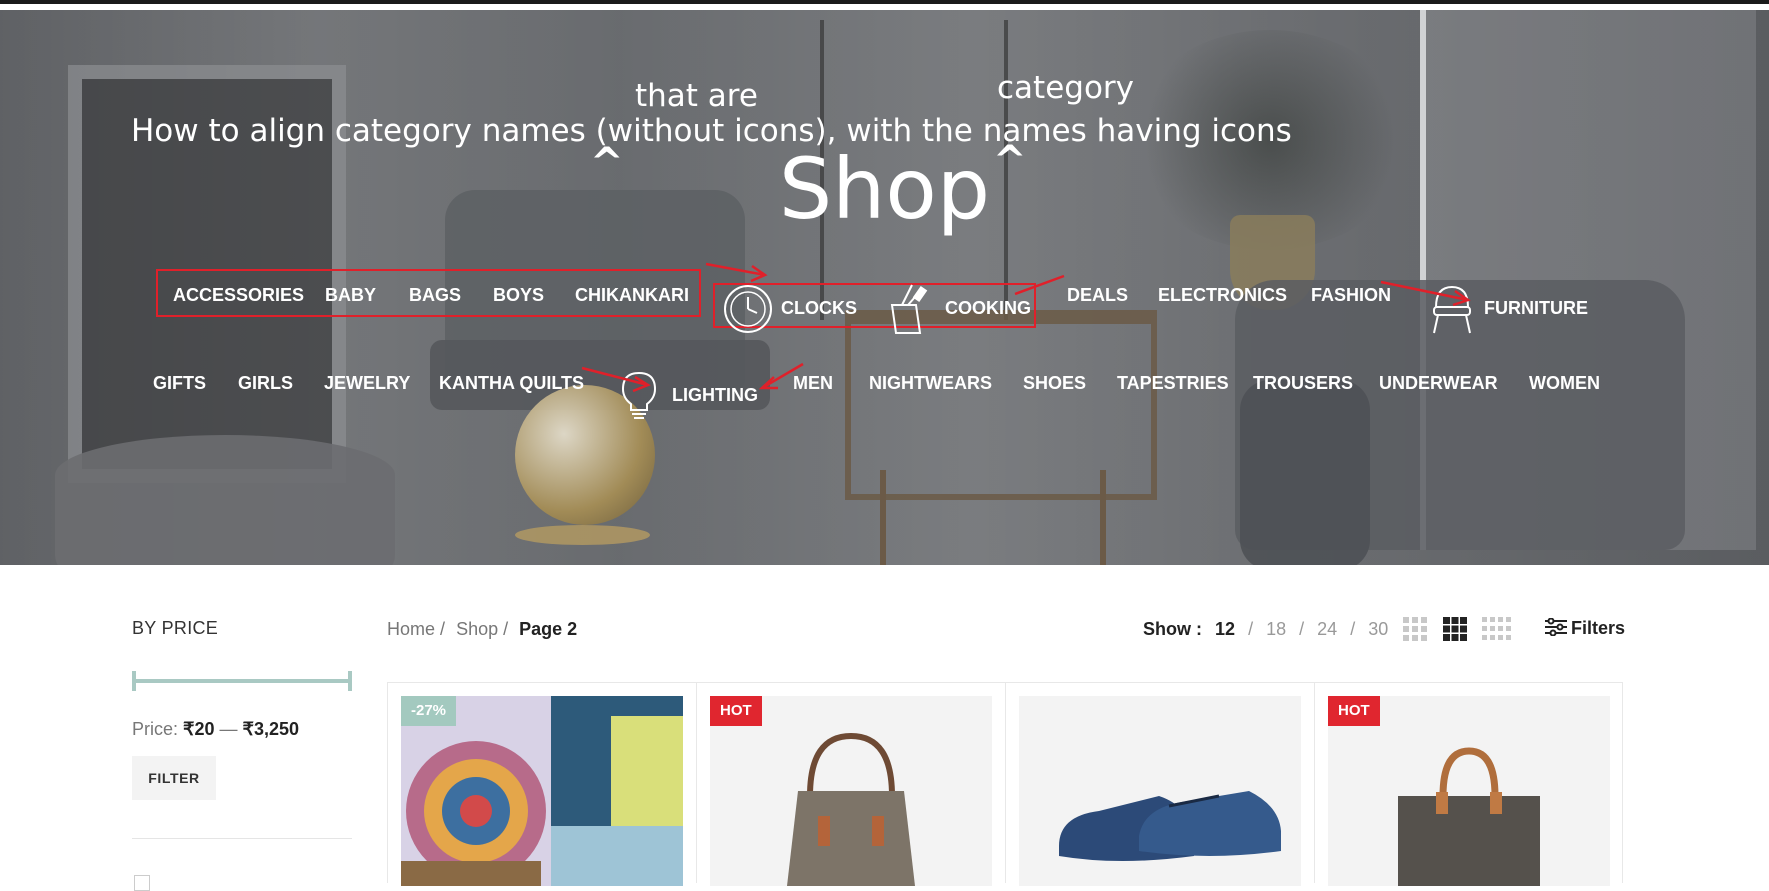 The width and height of the screenshot is (1769, 891). Describe the element at coordinates (199, 729) in the screenshot. I see `price-min: ₹20` at that location.